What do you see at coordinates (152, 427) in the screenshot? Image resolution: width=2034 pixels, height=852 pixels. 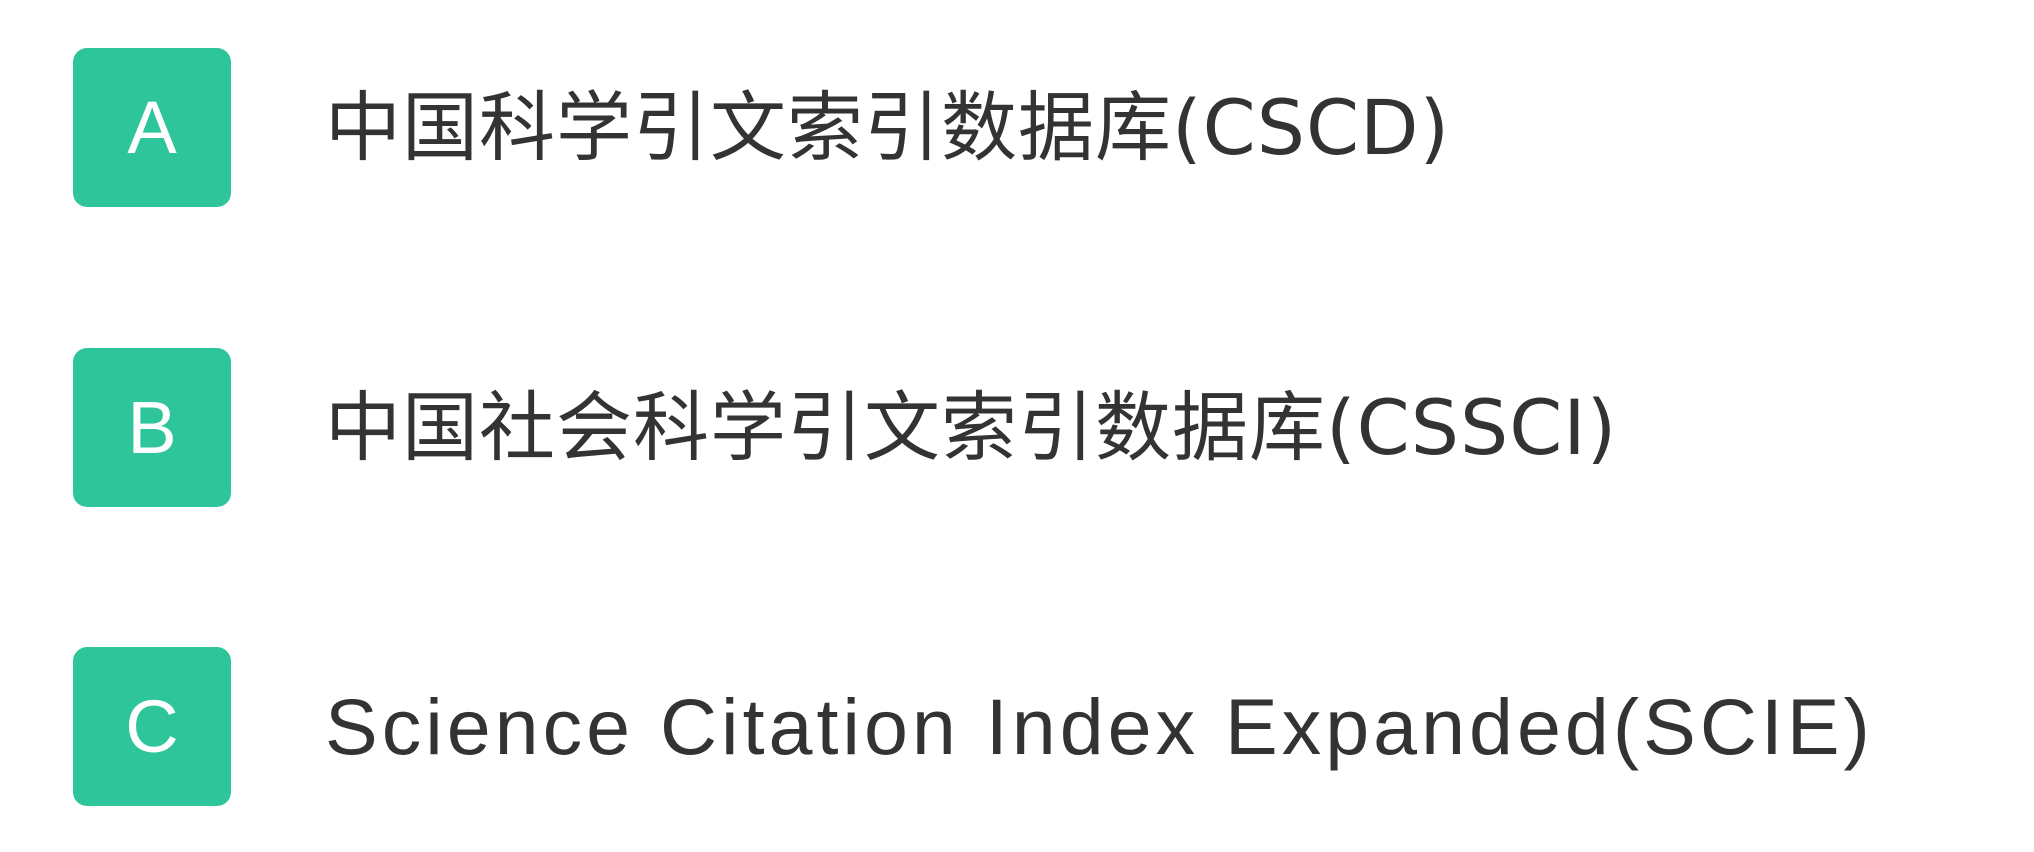 I see `option-letter-badge: B` at bounding box center [152, 427].